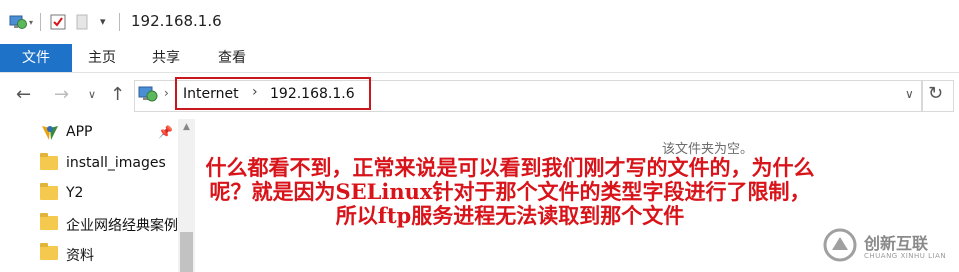 The image size is (959, 272). Describe the element at coordinates (165, 132) in the screenshot. I see `pin-icon: 📌` at that location.